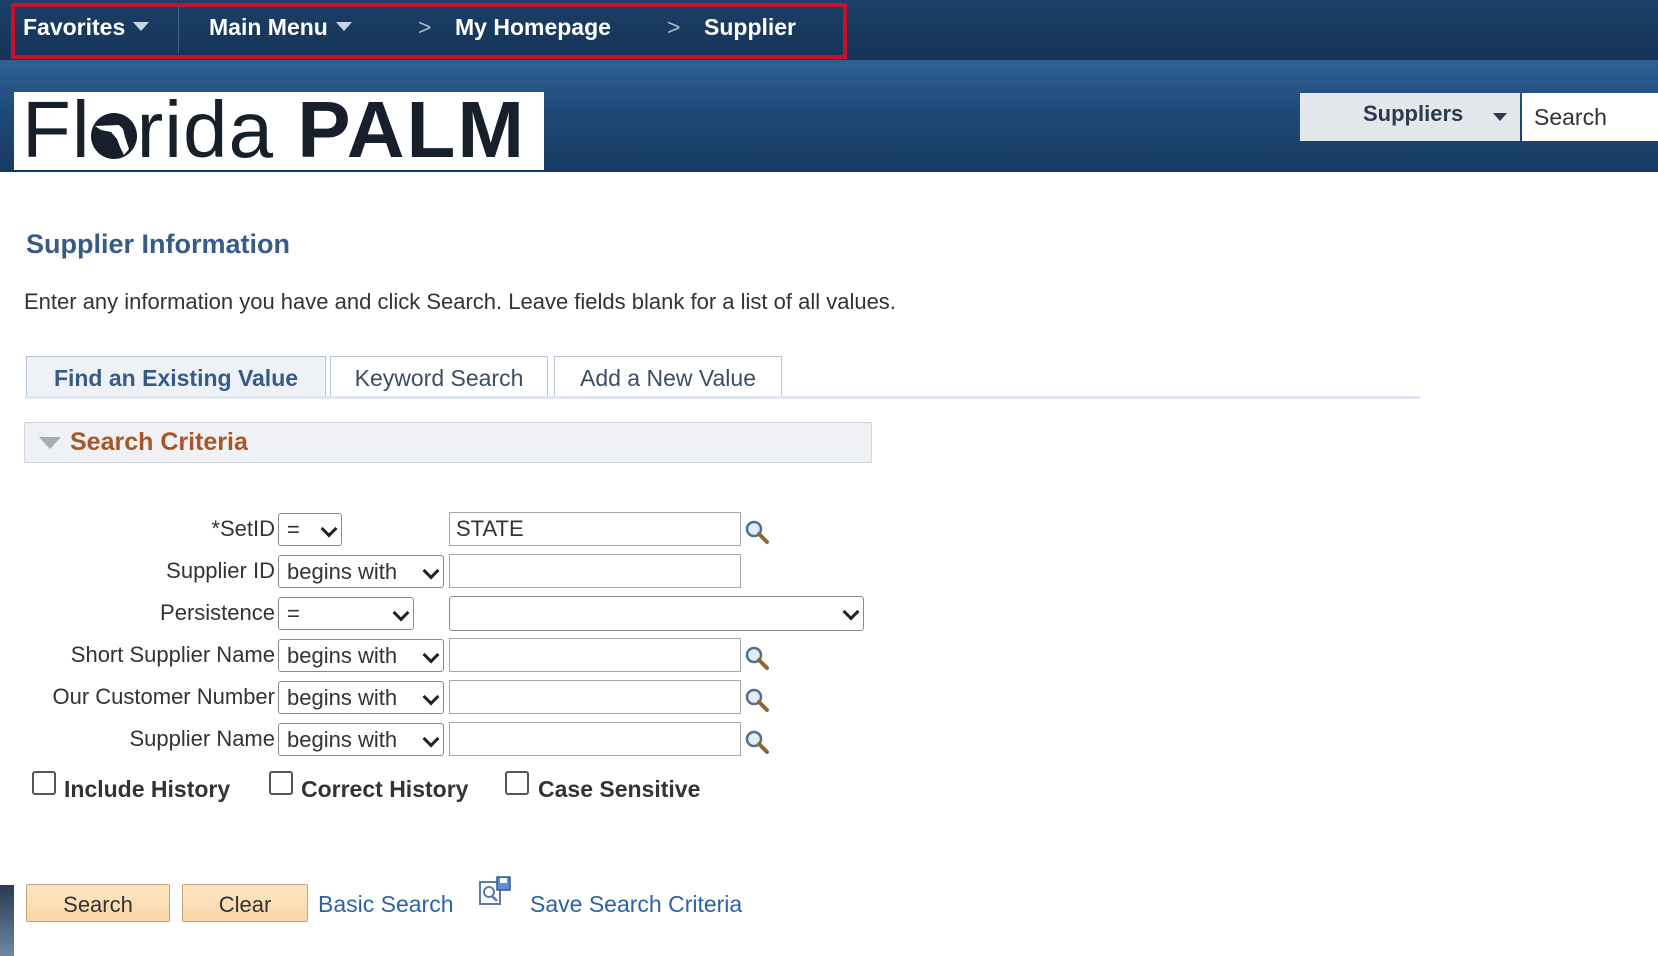 This screenshot has height=956, width=1658. What do you see at coordinates (243, 528) in the screenshot?
I see `setid-label: *SetID` at bounding box center [243, 528].